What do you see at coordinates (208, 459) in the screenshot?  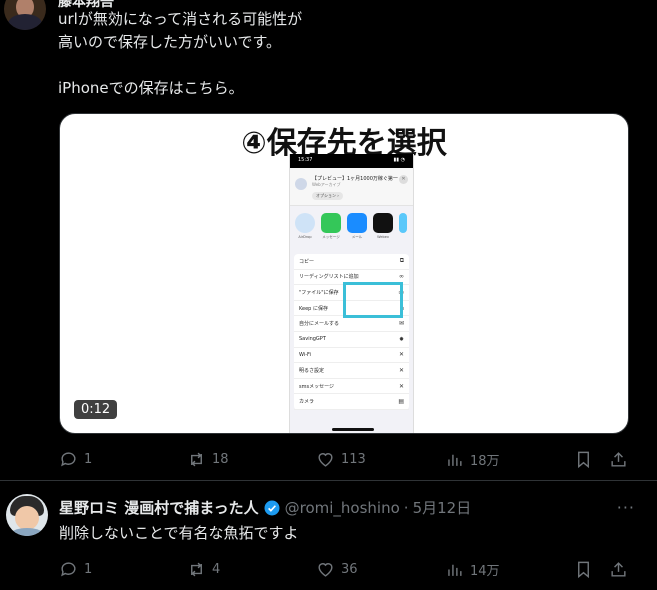 I see `repost-button: 18` at bounding box center [208, 459].